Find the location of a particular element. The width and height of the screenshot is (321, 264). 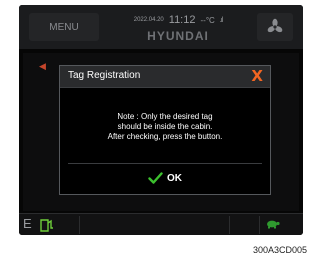

dialog-title: Tag Registration is located at coordinates (104, 75).